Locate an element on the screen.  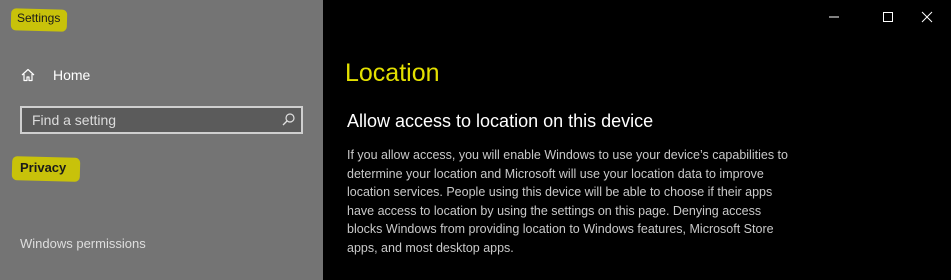
page-title: Location is located at coordinates (392, 73).